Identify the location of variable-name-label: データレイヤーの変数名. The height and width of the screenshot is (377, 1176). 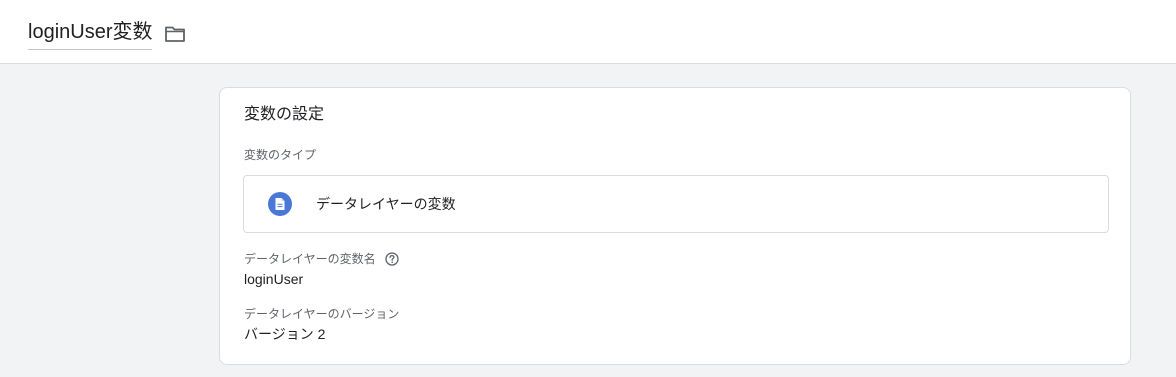
(310, 259).